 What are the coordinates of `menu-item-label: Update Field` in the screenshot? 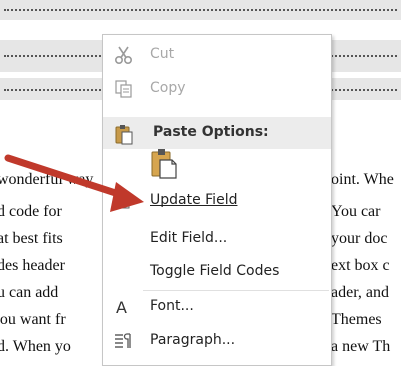 It's located at (194, 200).